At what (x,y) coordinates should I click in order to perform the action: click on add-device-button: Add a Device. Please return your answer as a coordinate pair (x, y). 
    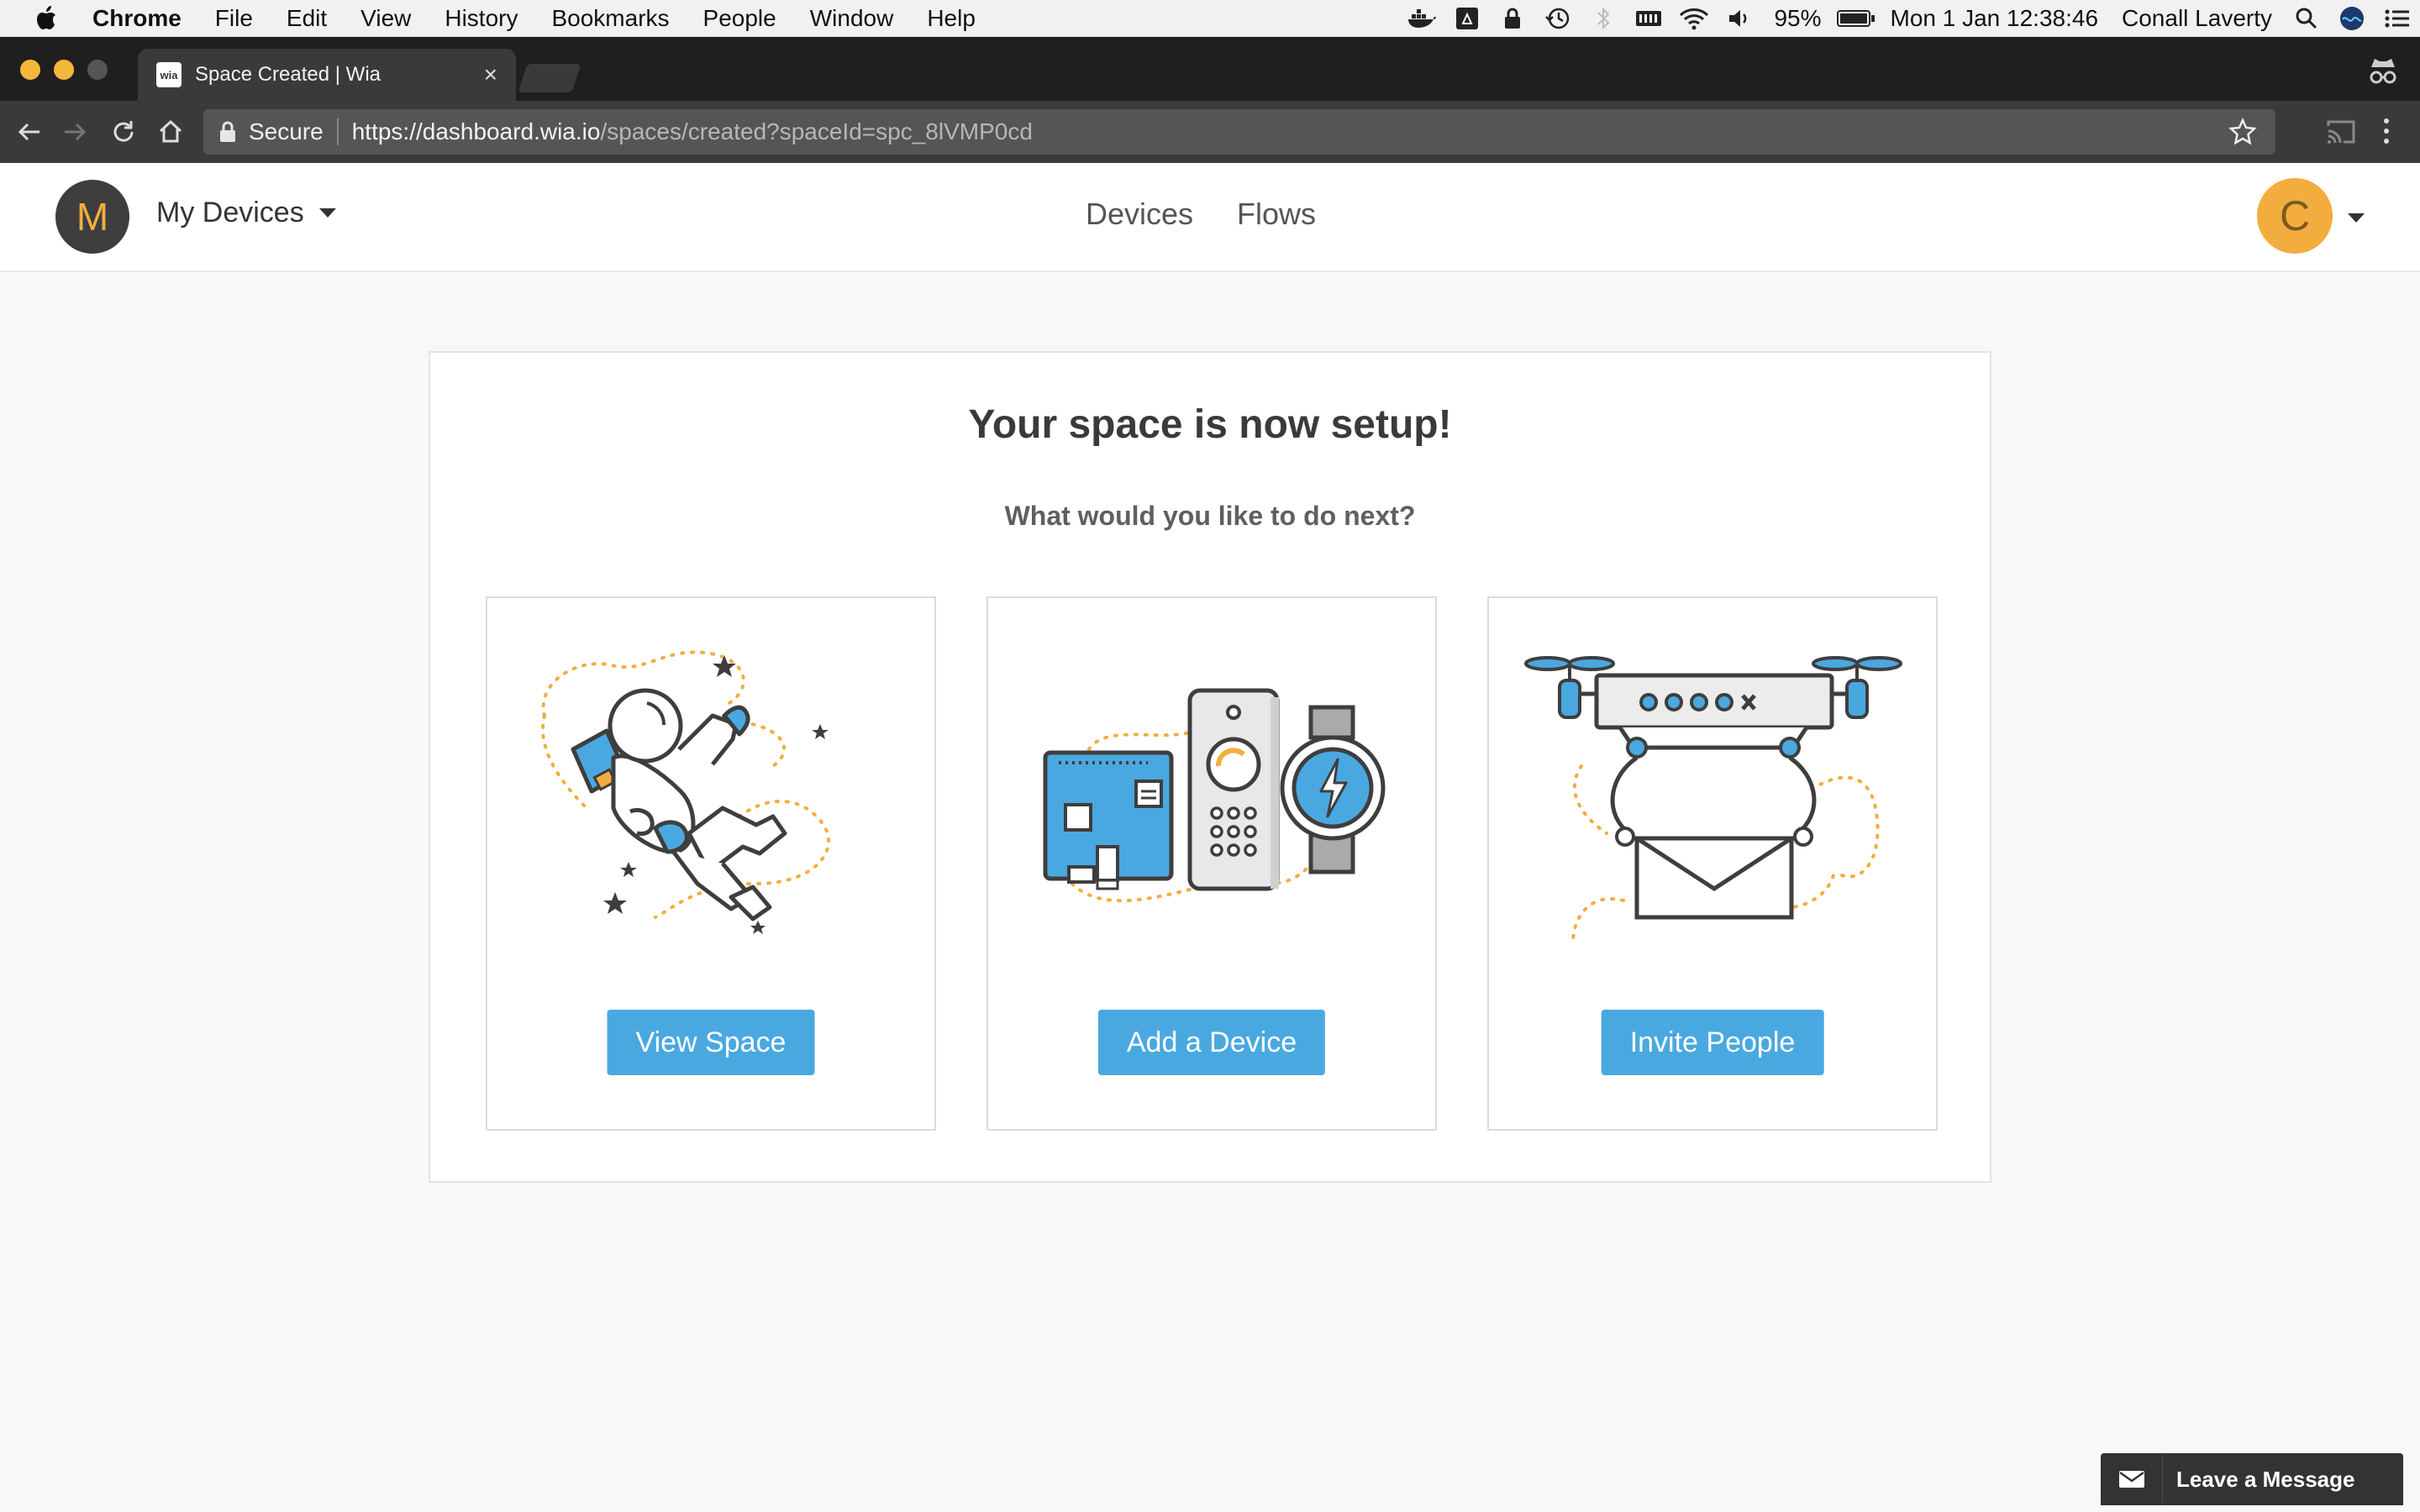
    Looking at the image, I should click on (1211, 1042).